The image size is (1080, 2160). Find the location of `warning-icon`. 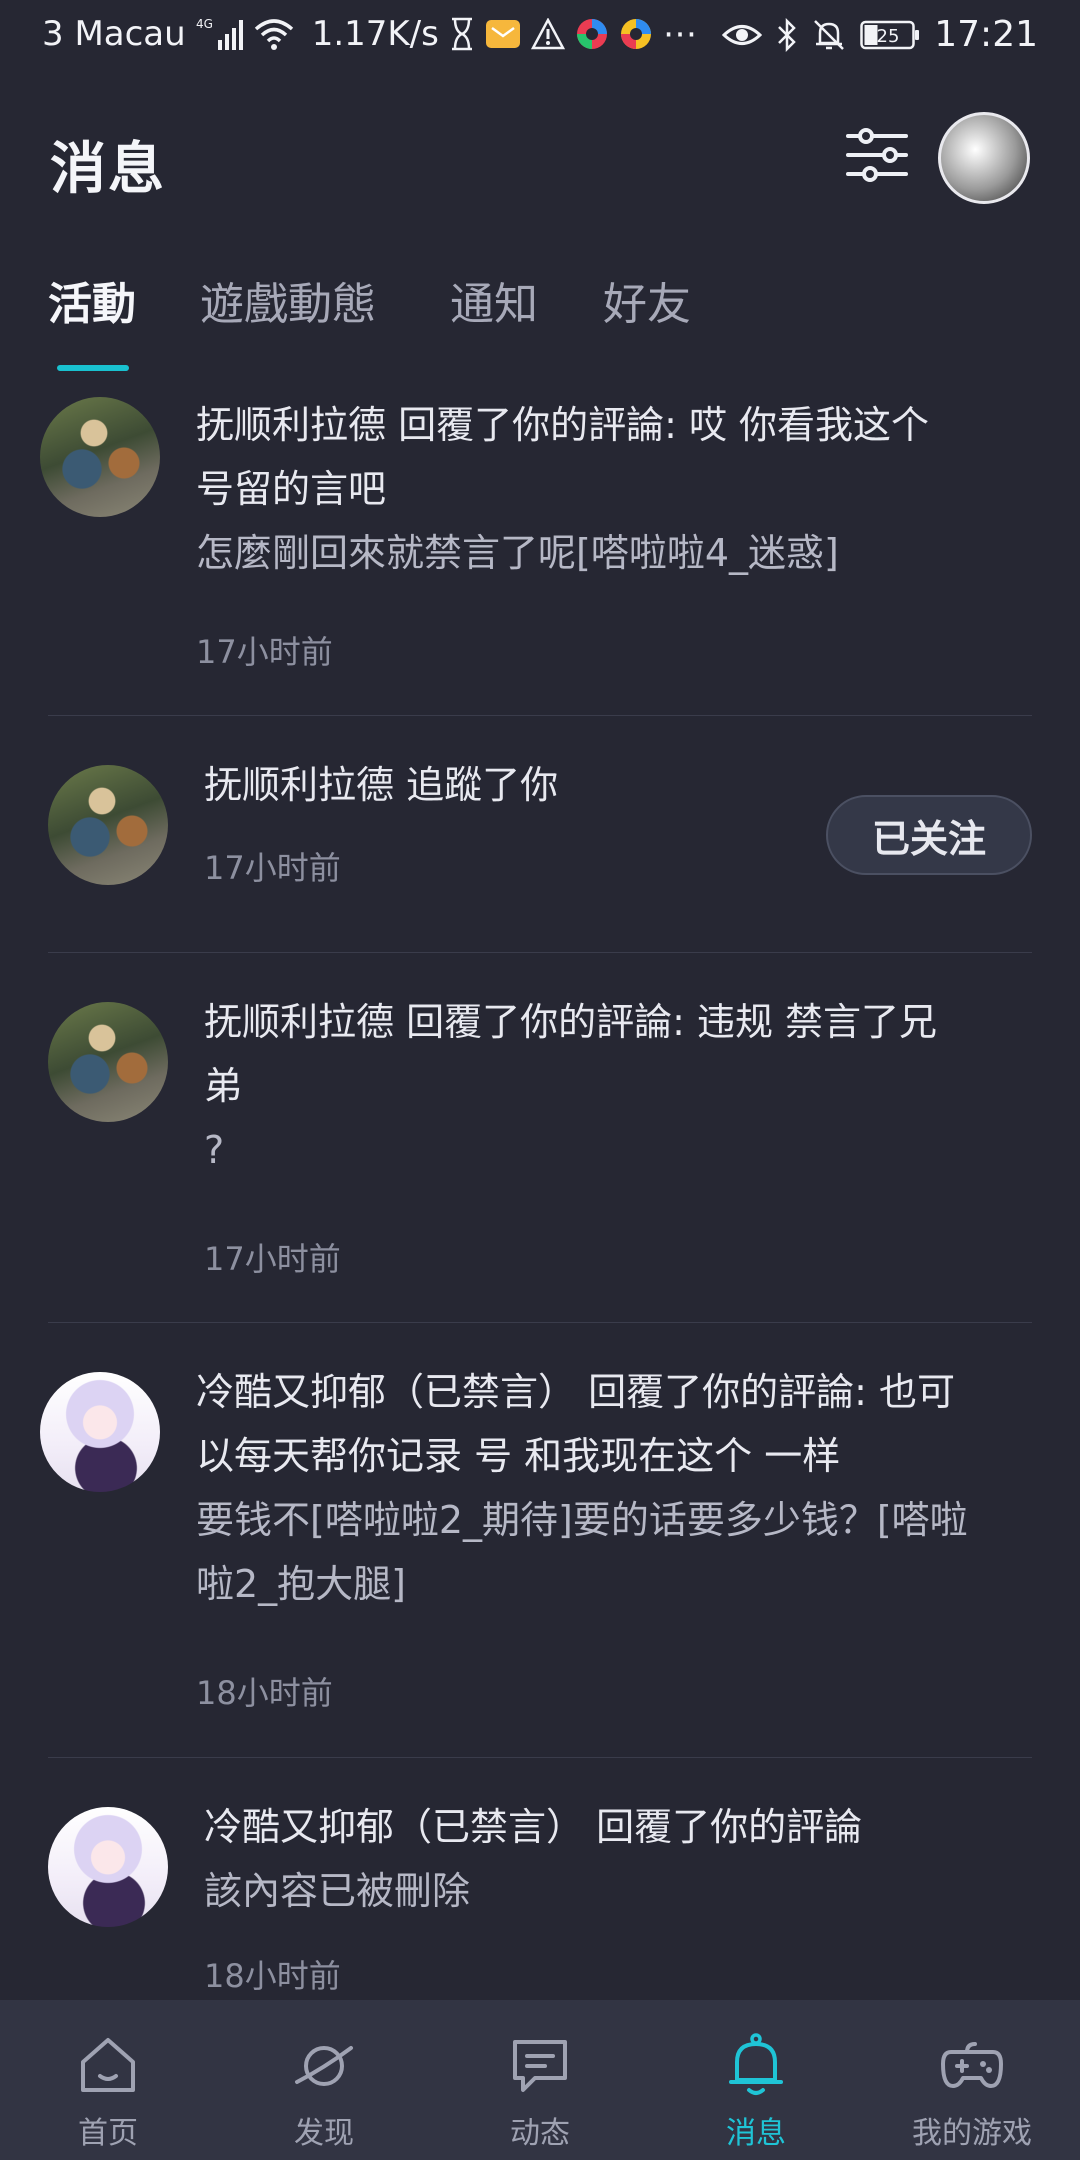

warning-icon is located at coordinates (547, 34).